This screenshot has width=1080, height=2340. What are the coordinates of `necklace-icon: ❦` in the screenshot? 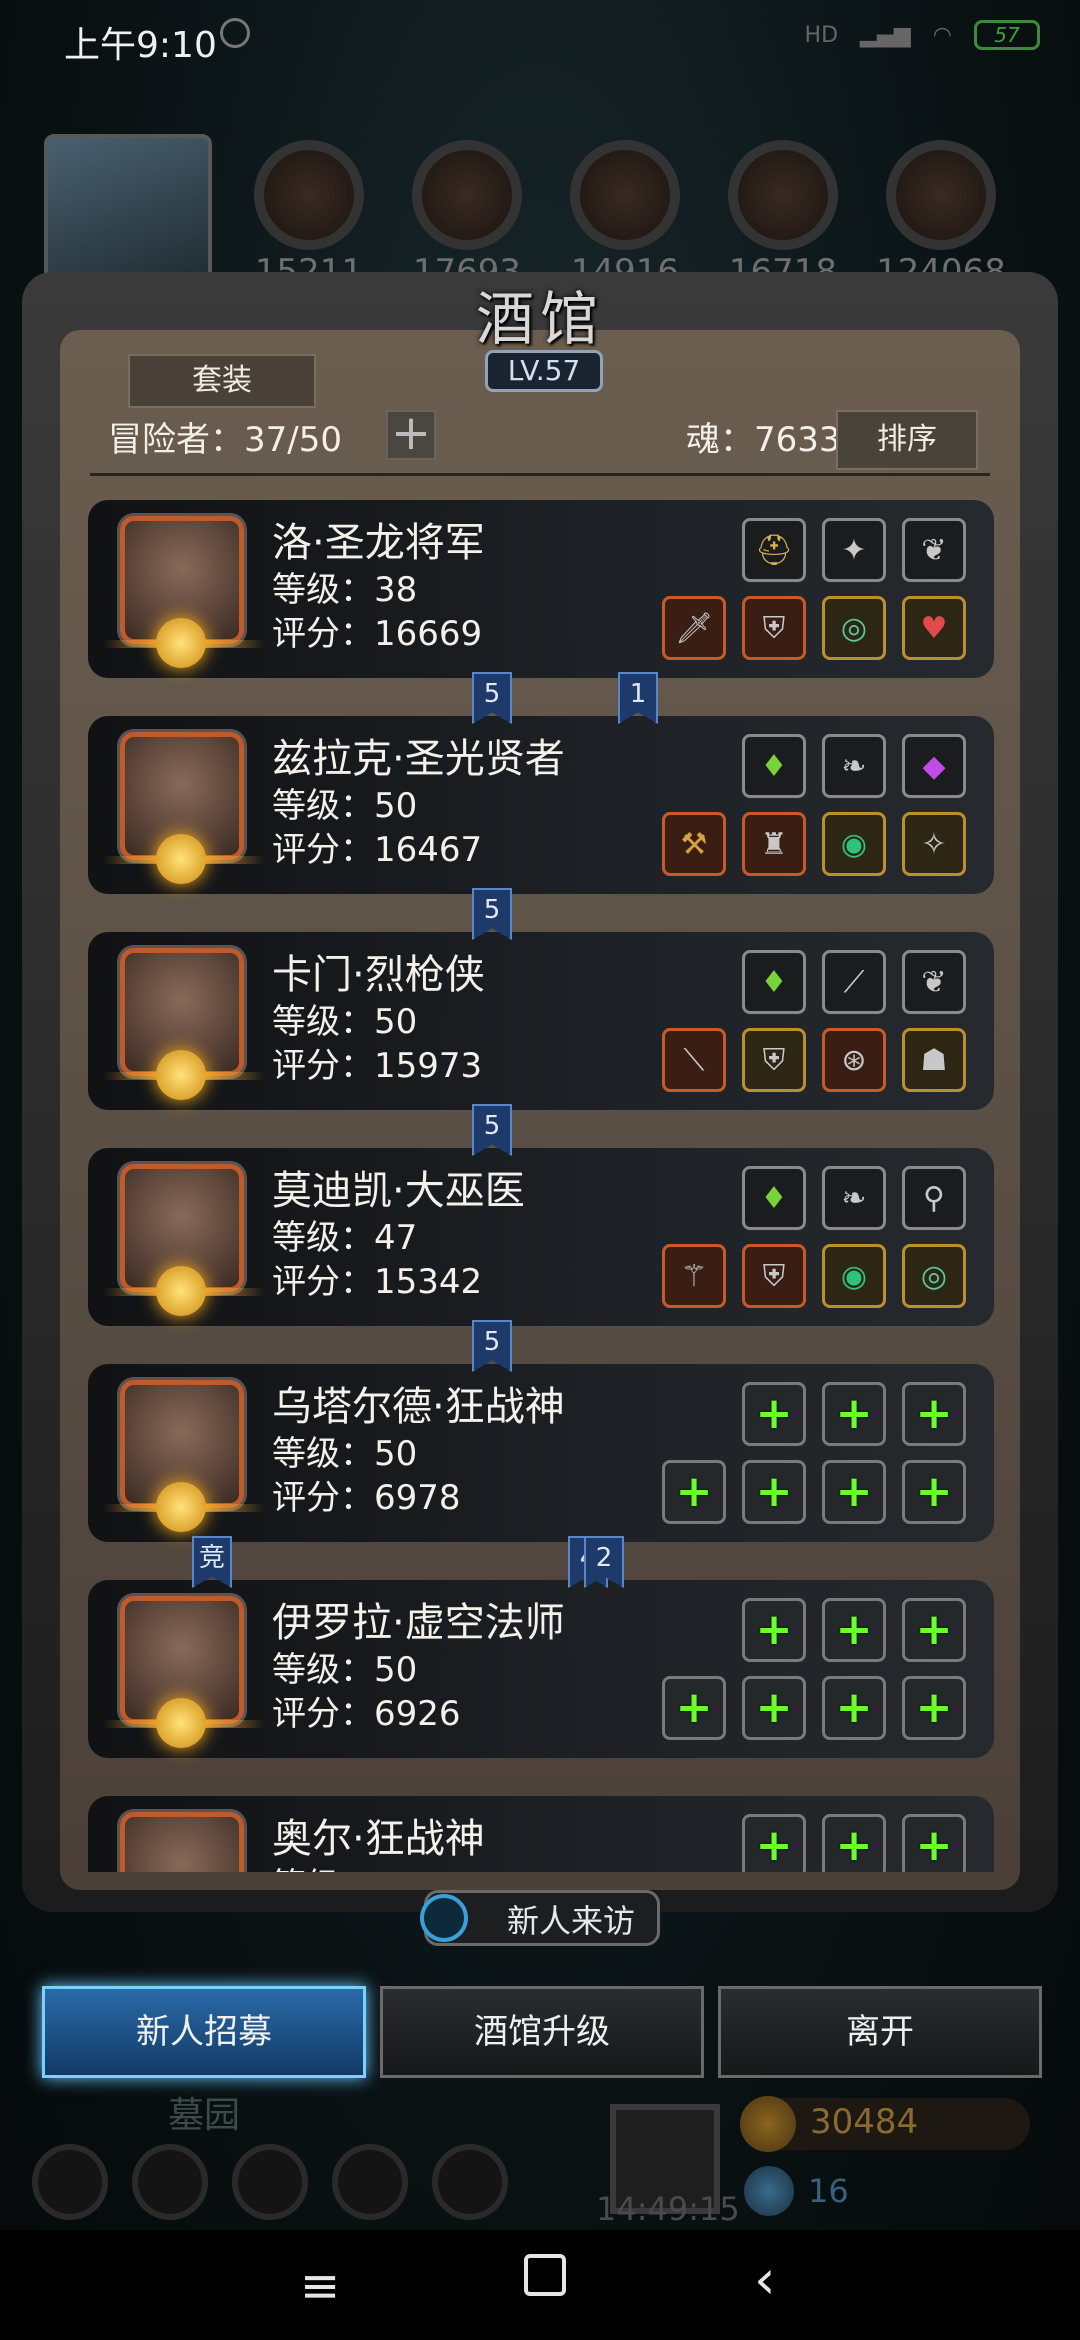 It's located at (934, 982).